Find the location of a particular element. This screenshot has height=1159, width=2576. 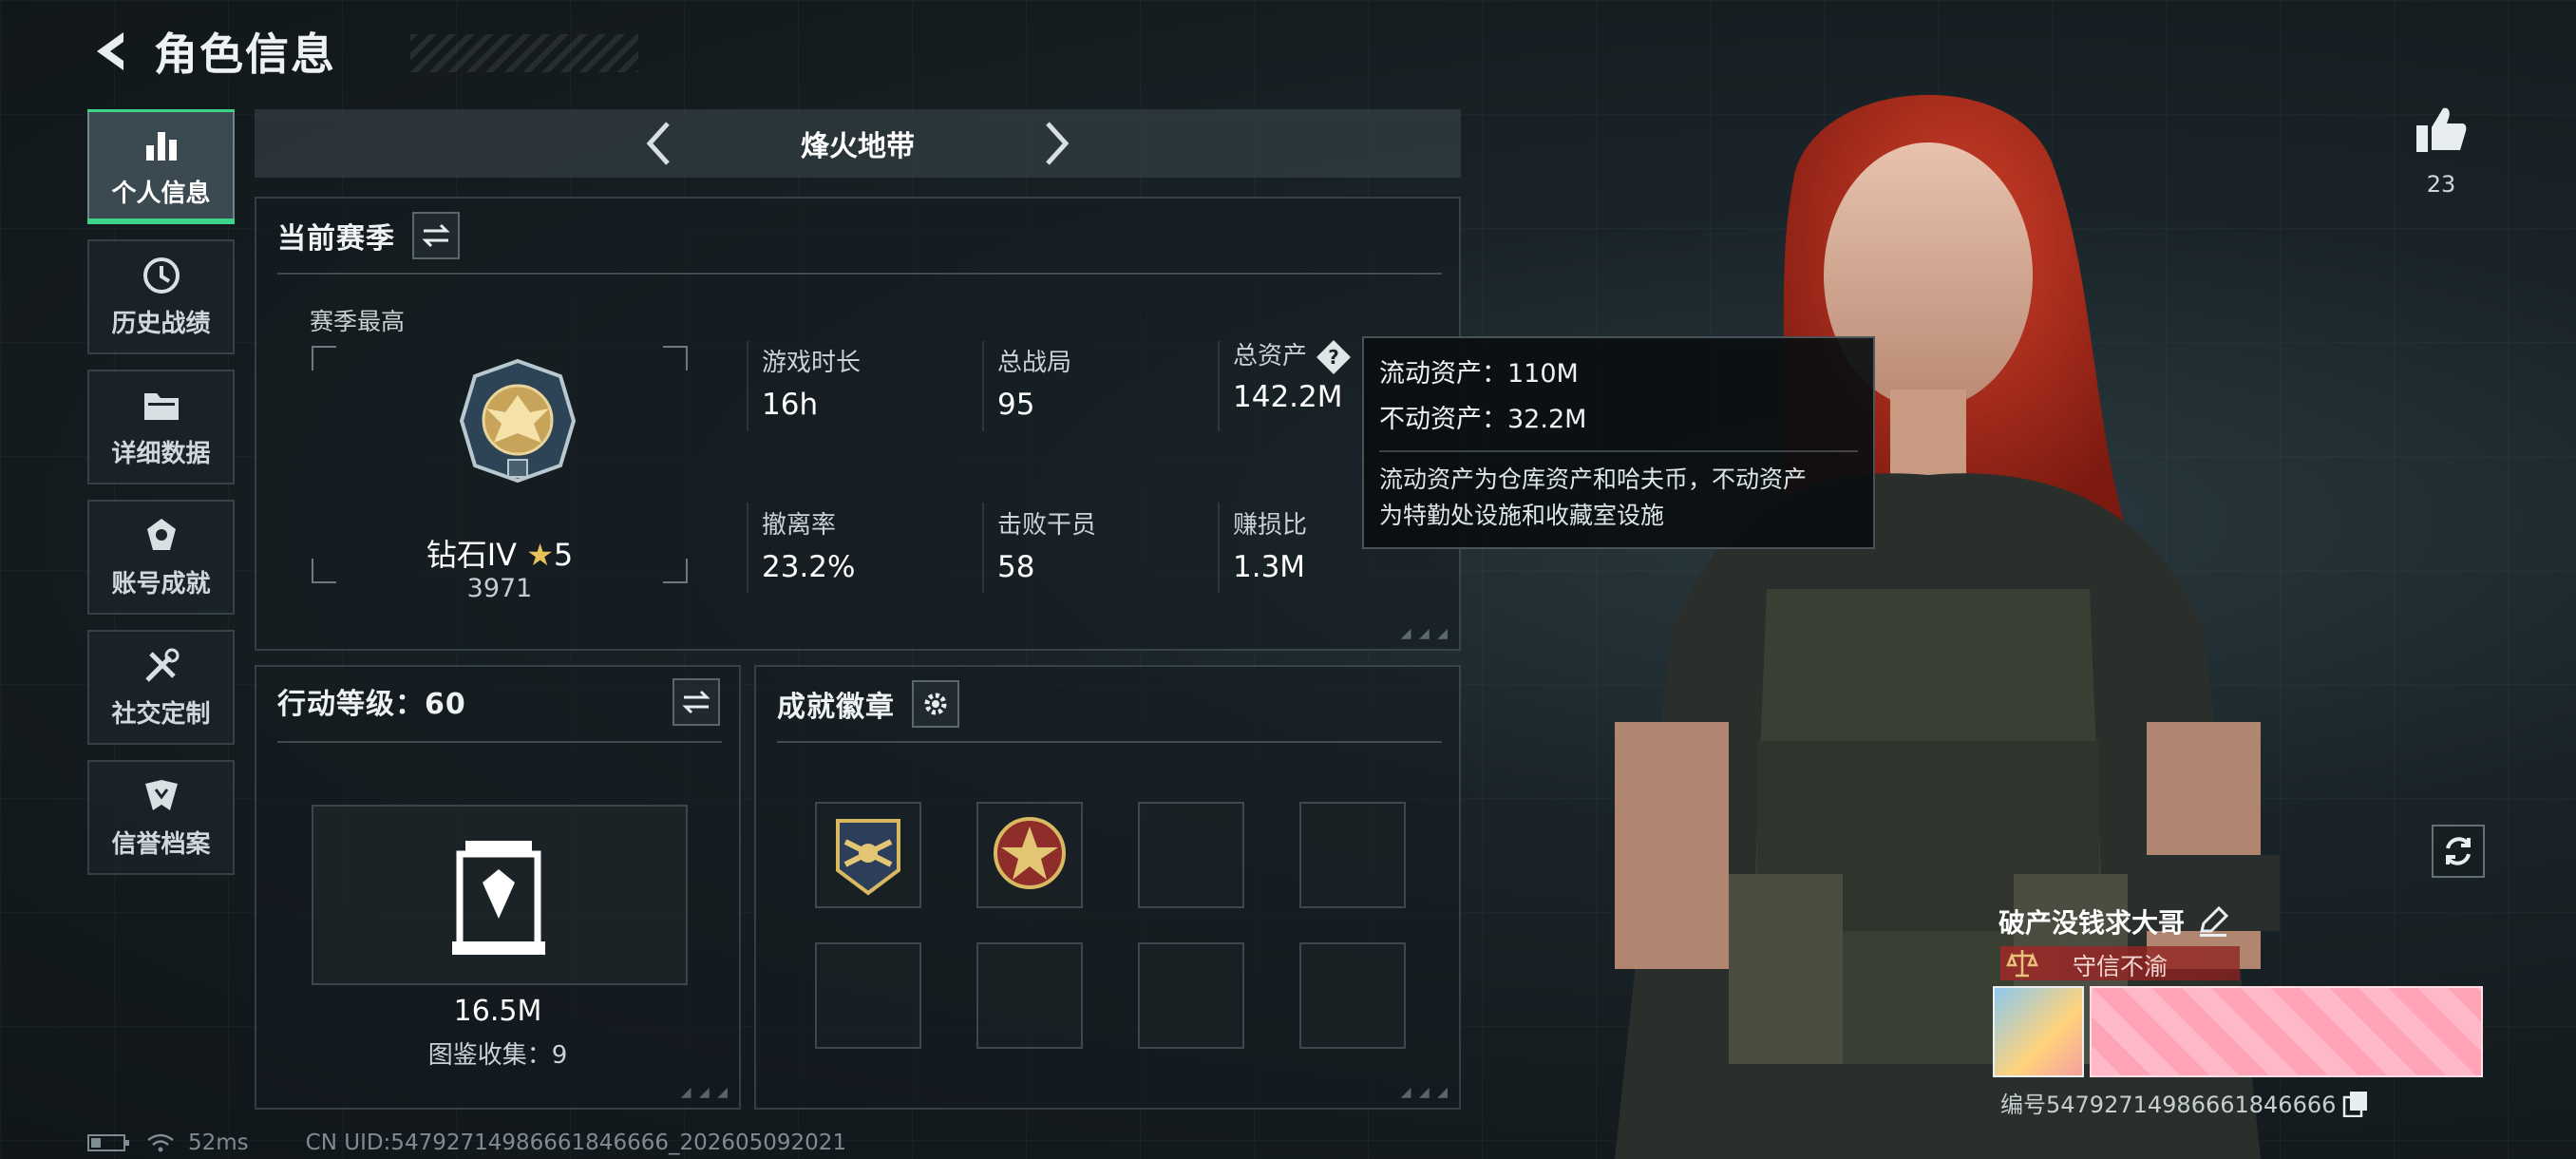

level-panel: 行动等级：60 16.5M 图鉴收集：9 ◢ ◢ ◢ is located at coordinates (498, 887).